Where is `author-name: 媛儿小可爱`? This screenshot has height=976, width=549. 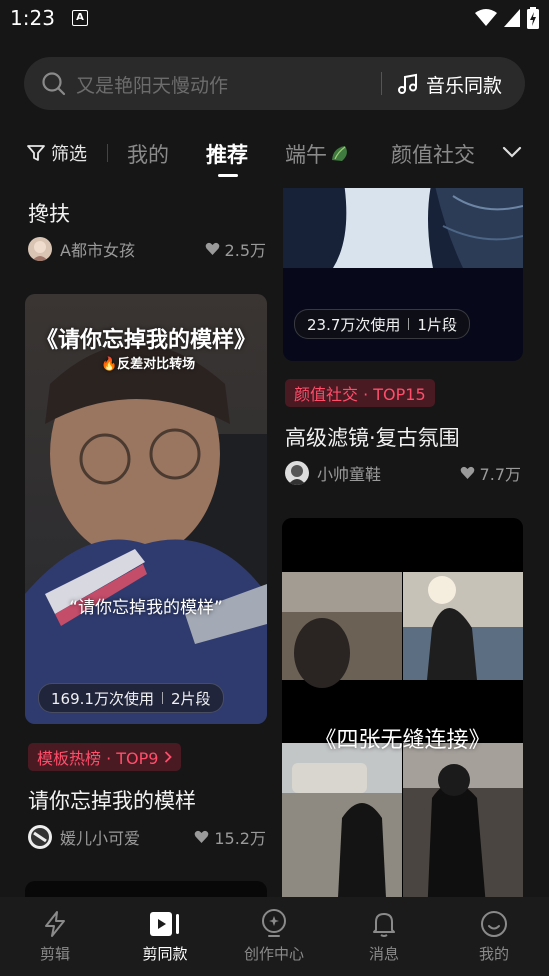
author-name: 媛儿小可爱 is located at coordinates (100, 837).